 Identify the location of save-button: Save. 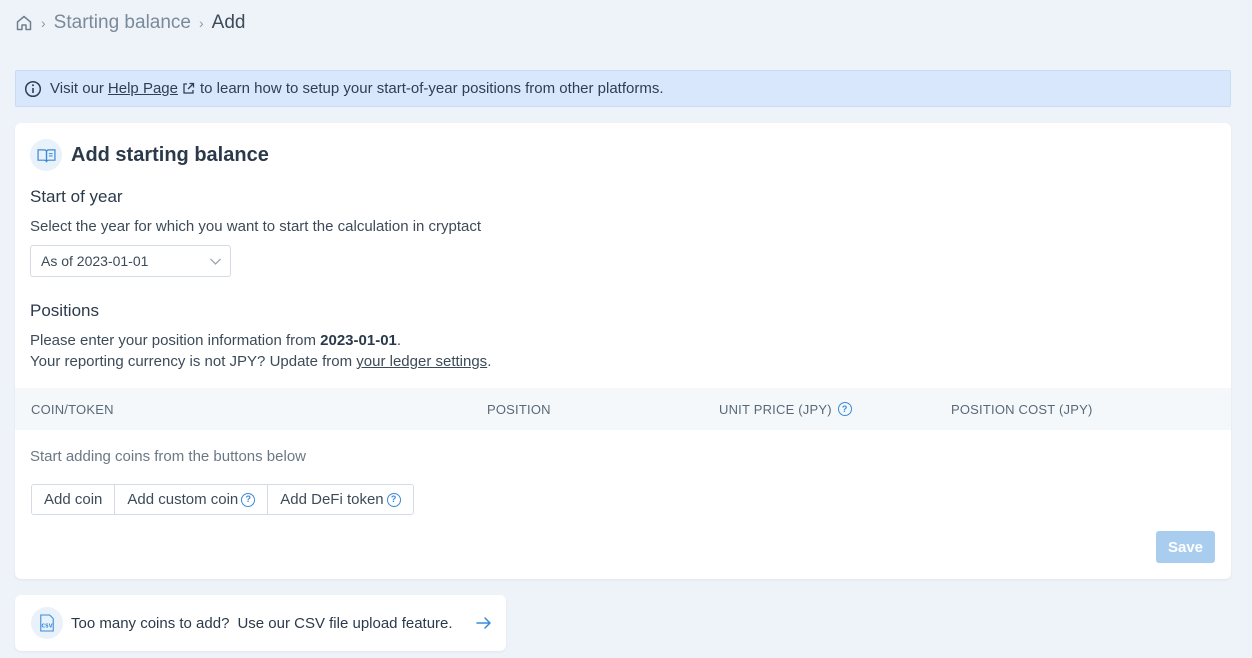
(1185, 547).